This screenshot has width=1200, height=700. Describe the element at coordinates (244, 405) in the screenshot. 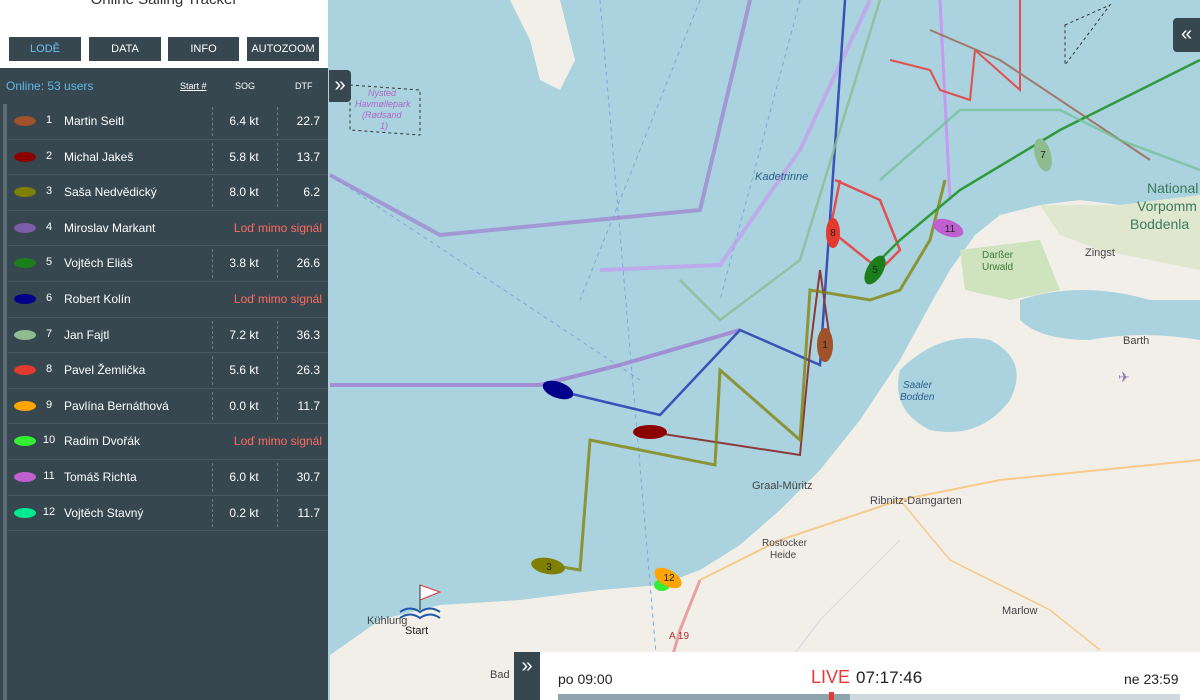

I see `boat-sog: 0.0 kt` at that location.